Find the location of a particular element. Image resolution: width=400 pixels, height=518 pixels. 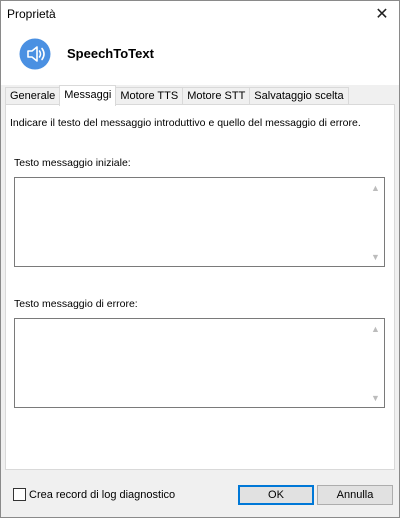

close-icon: ✕ is located at coordinates (382, 14).